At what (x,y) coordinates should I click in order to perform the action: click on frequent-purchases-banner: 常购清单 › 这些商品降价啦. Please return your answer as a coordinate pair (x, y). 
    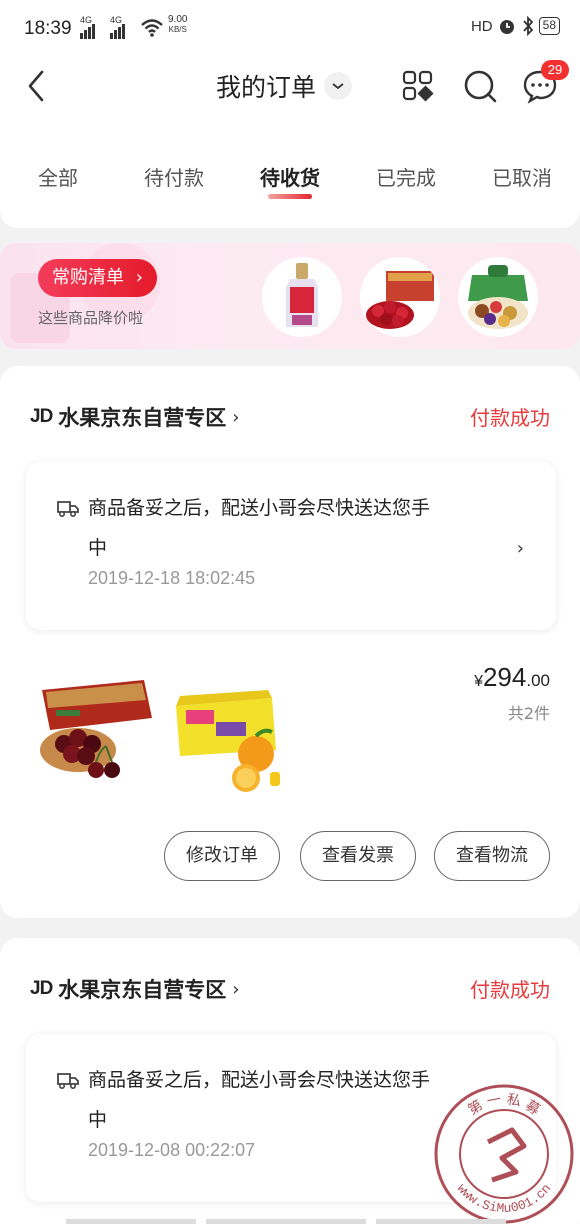
    Looking at the image, I should click on (290, 296).